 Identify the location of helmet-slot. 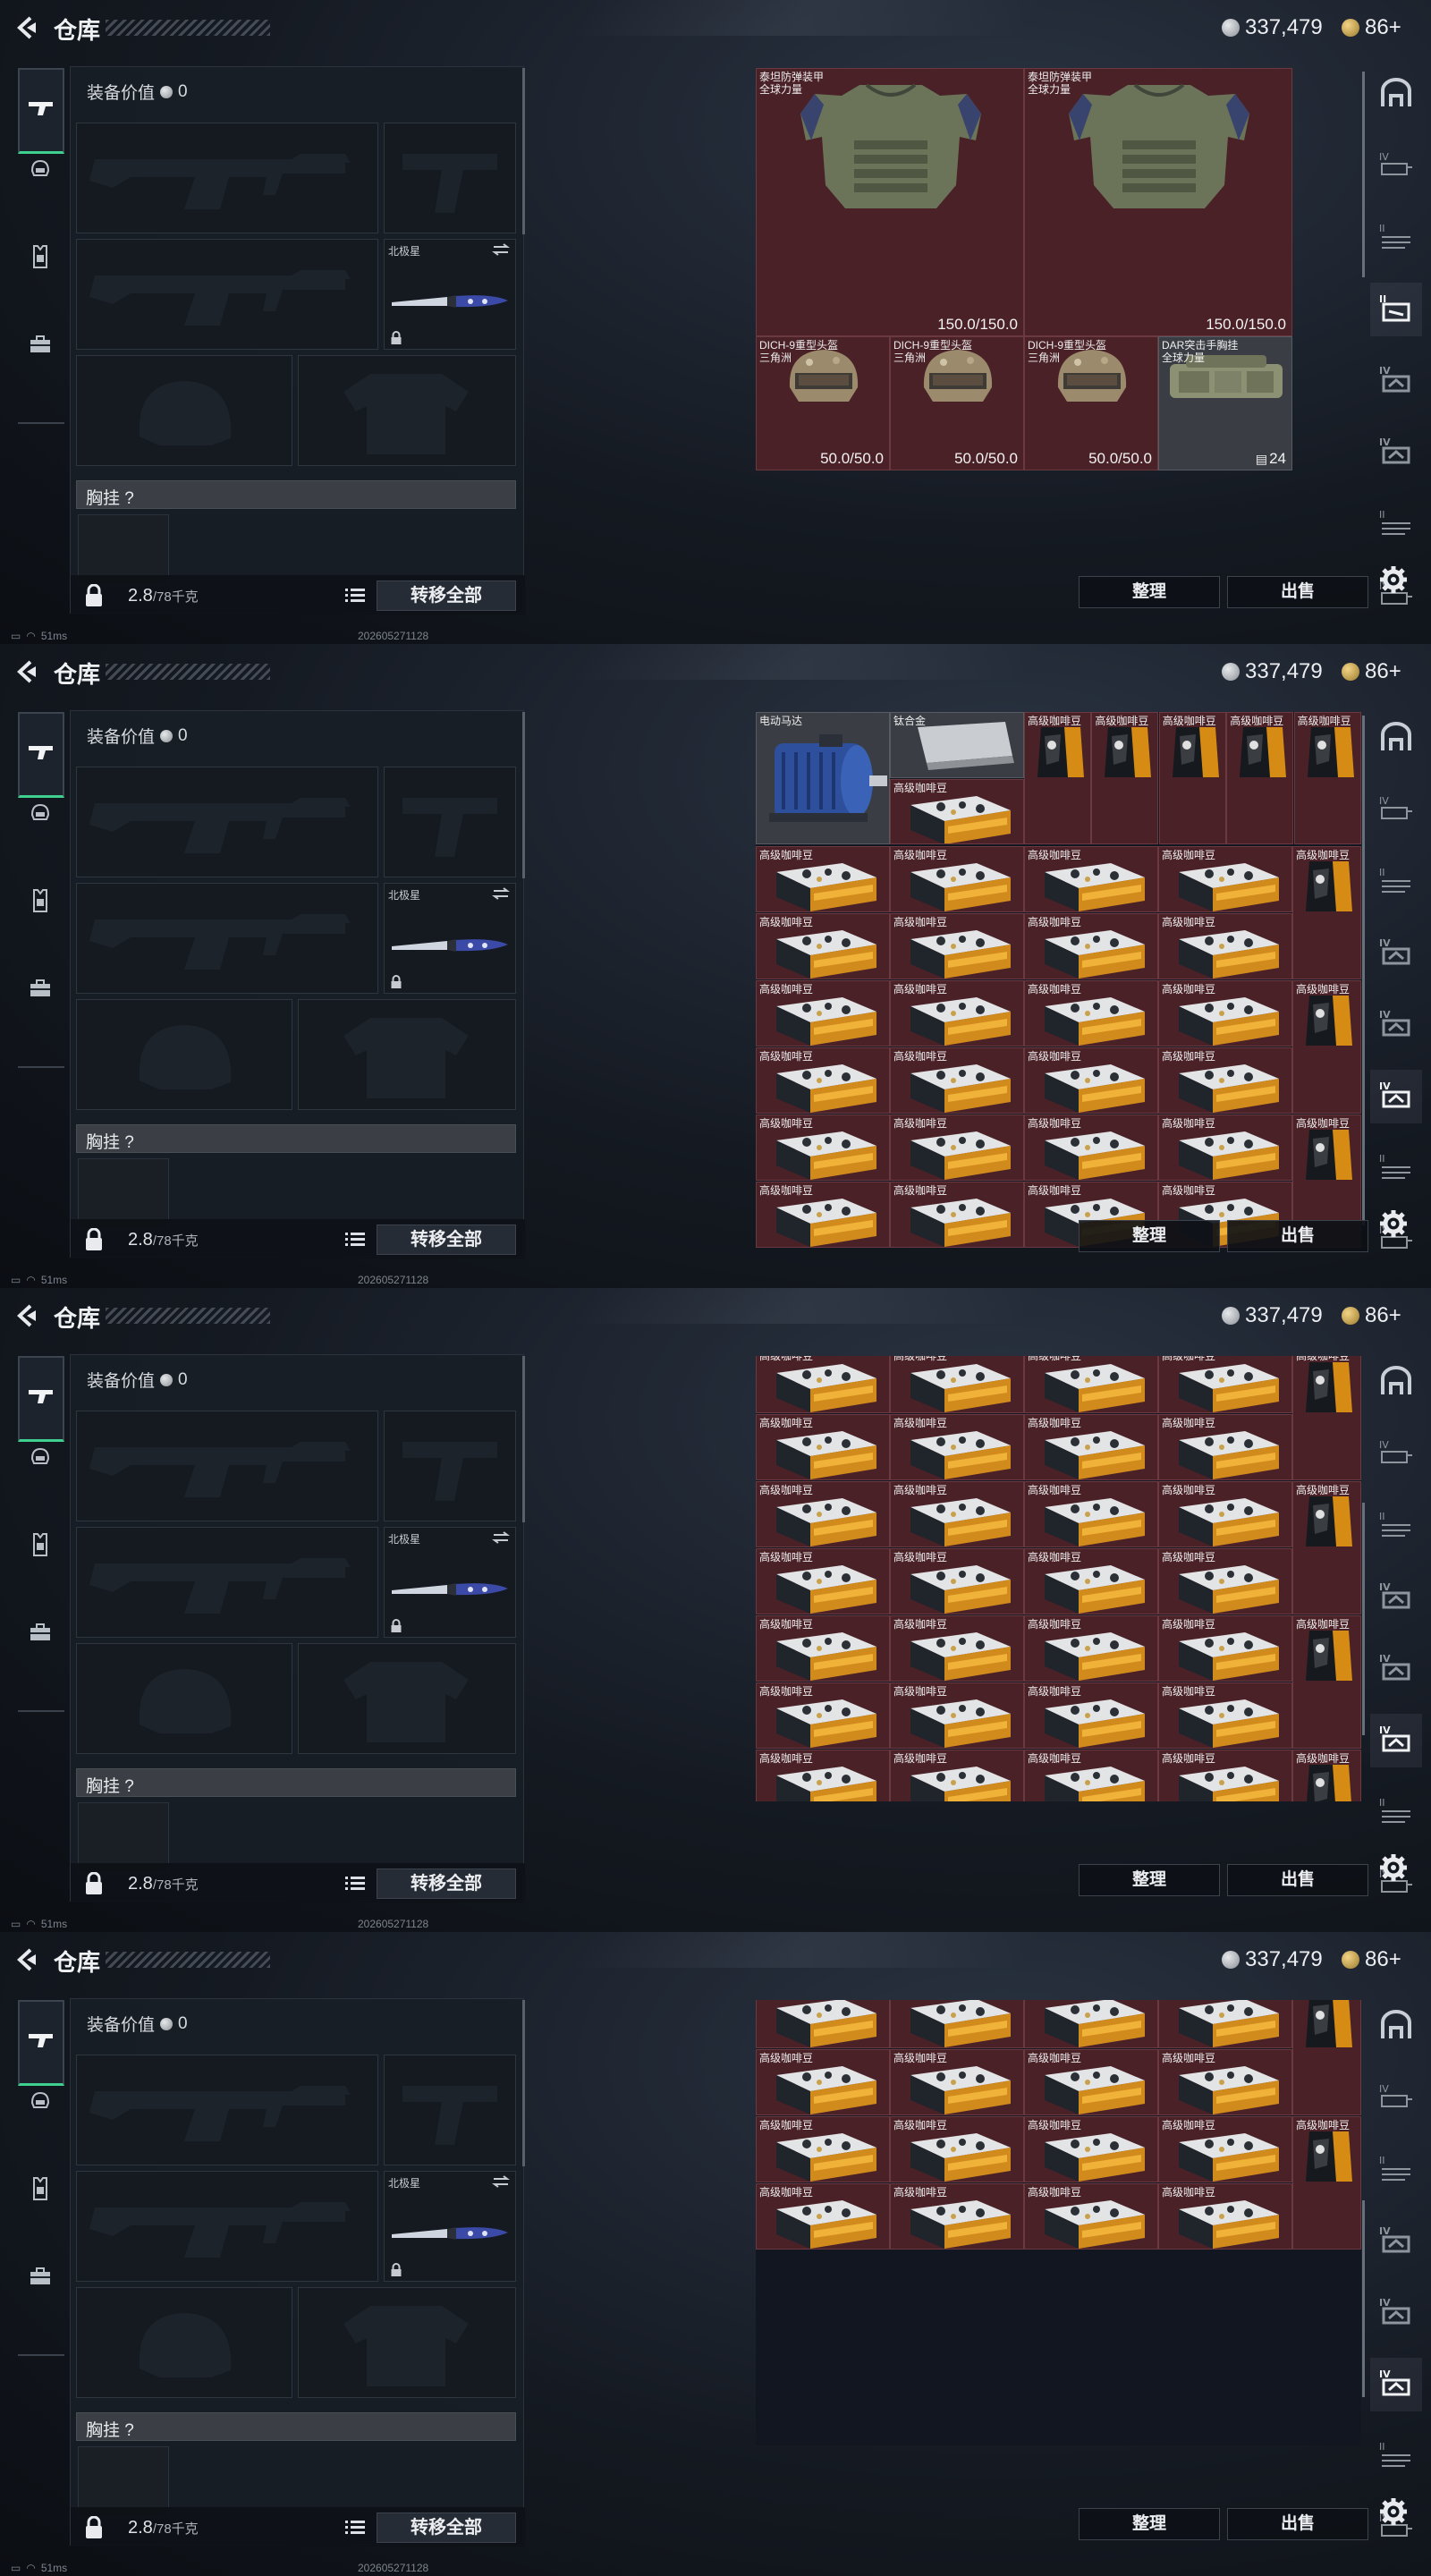
(184, 1054).